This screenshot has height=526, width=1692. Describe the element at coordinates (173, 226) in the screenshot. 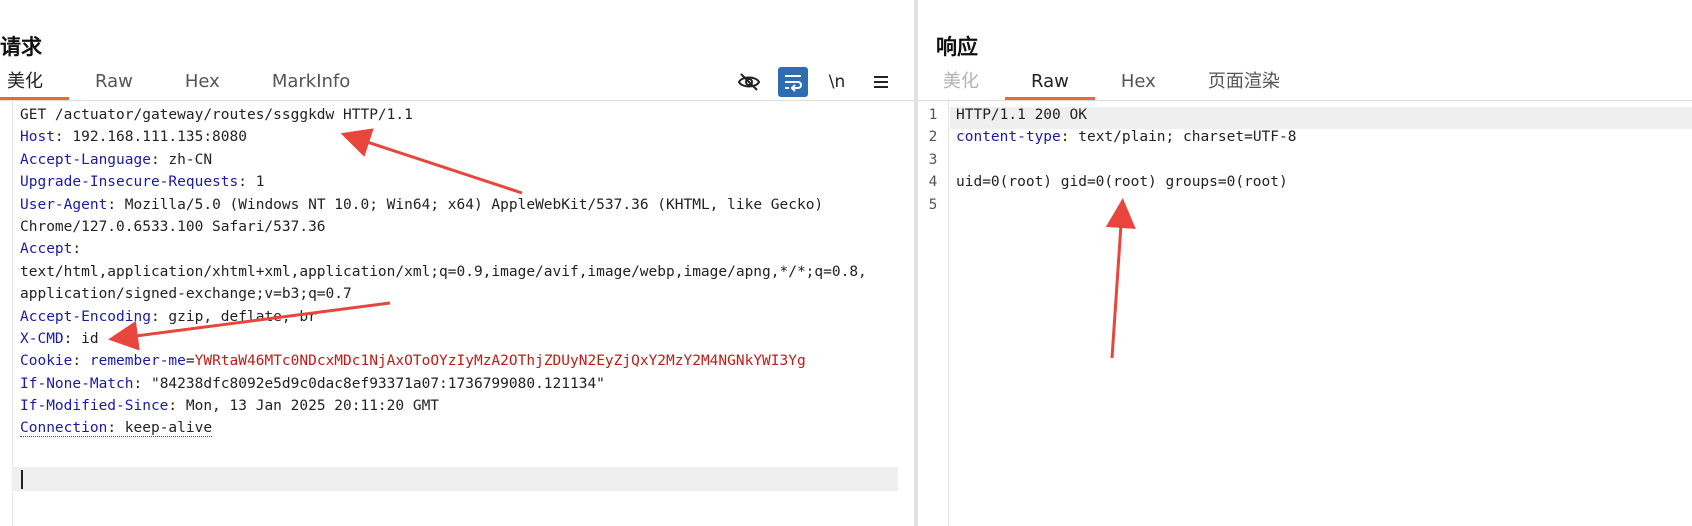

I see `header-user-agent-cont: Chrome/127.0.6533.100 Safari/537.36` at that location.